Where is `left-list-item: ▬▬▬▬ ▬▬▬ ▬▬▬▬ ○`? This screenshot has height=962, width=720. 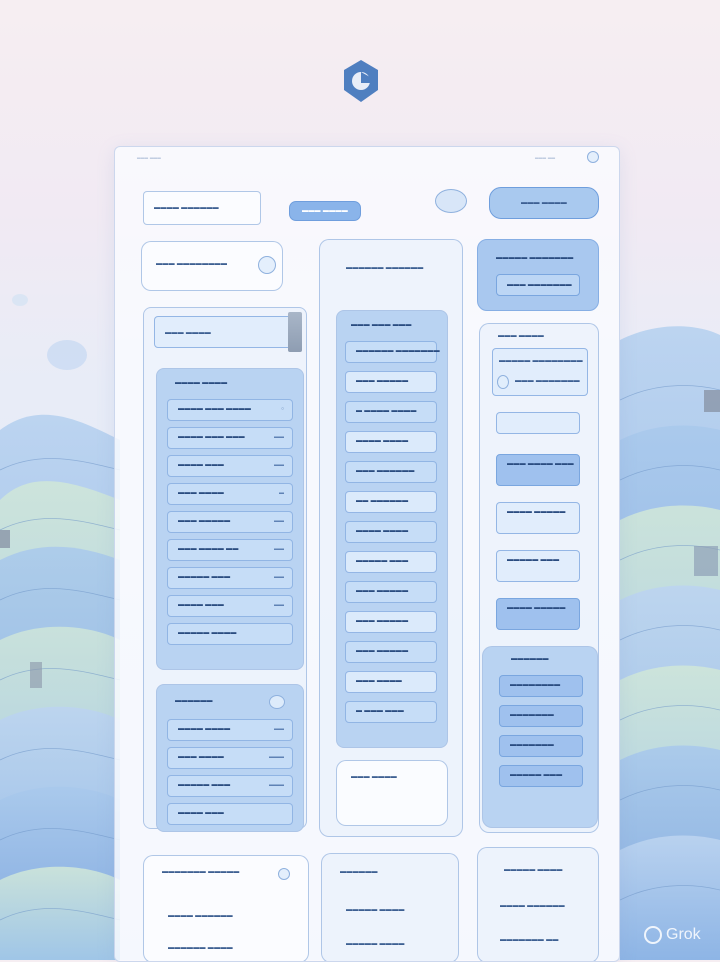 left-list-item: ▬▬▬▬ ▬▬▬ ▬▬▬▬ ○ is located at coordinates (230, 410).